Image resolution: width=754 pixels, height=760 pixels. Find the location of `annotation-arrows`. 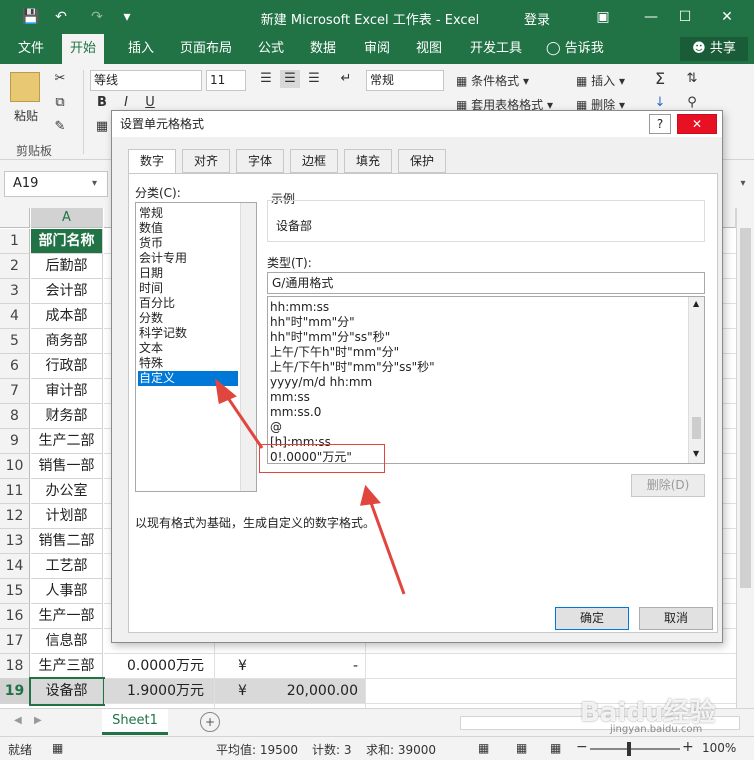

annotation-arrows is located at coordinates (310, 486).